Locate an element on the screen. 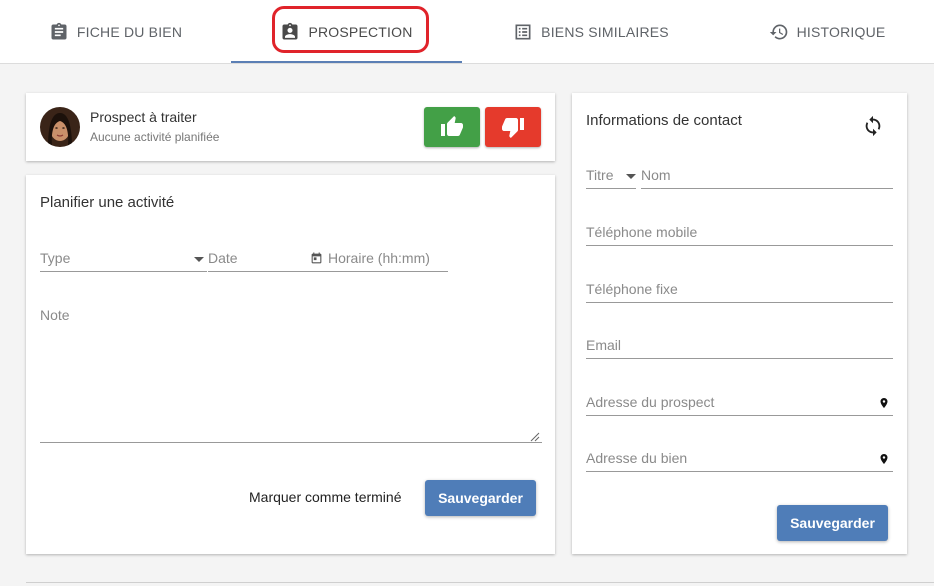 The image size is (934, 586). tab-label: BIENS SIMILAIRES is located at coordinates (605, 32).